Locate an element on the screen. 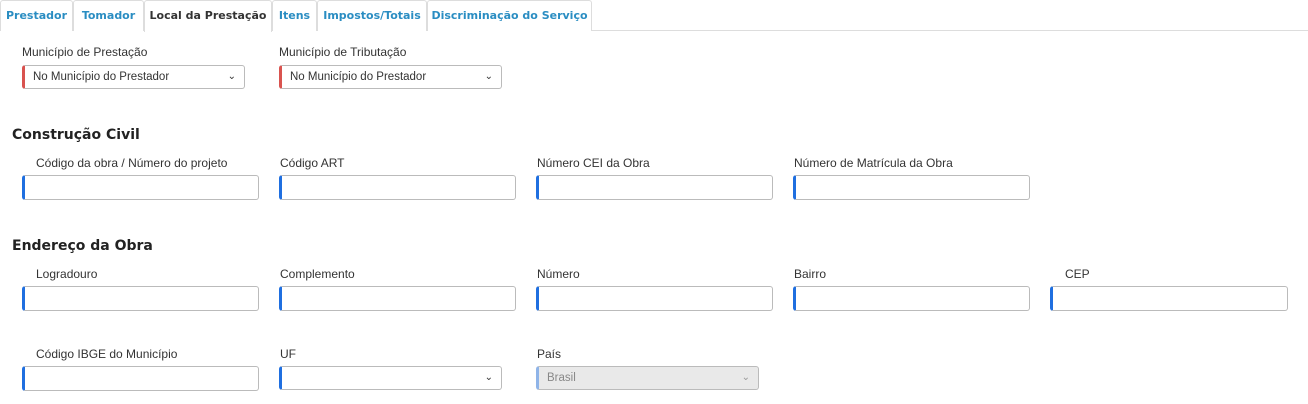 This screenshot has width=1308, height=404. logradouro-label: Logradouro is located at coordinates (67, 274).